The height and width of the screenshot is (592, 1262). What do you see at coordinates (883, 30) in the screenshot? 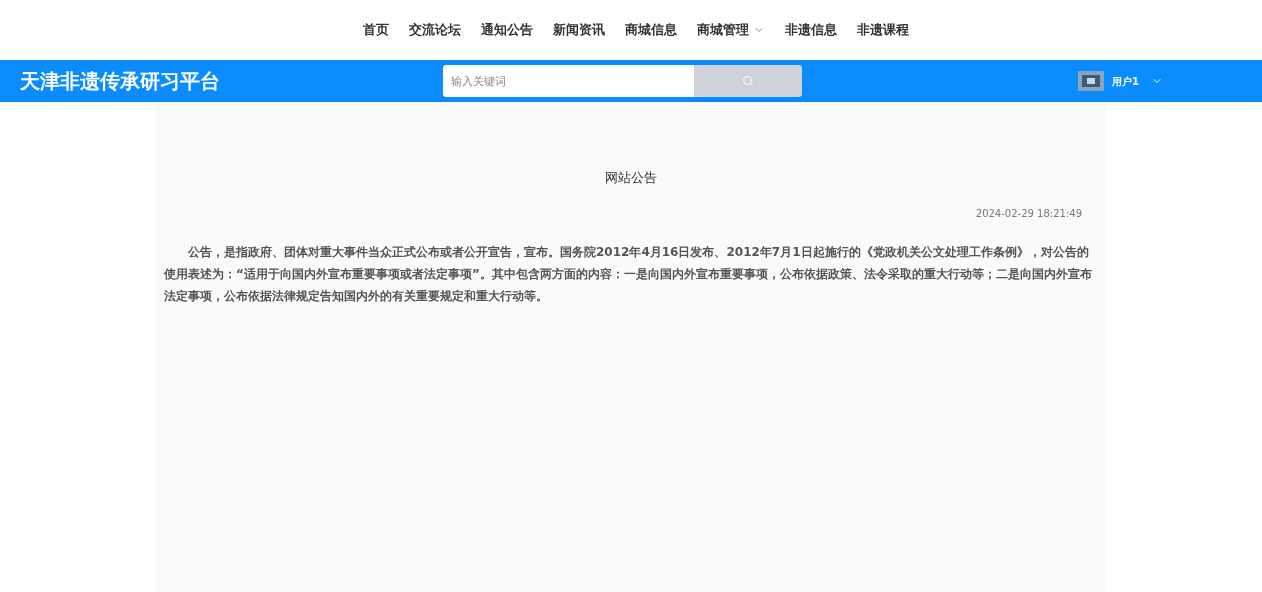
I see `nav-link: 非遗课程` at bounding box center [883, 30].